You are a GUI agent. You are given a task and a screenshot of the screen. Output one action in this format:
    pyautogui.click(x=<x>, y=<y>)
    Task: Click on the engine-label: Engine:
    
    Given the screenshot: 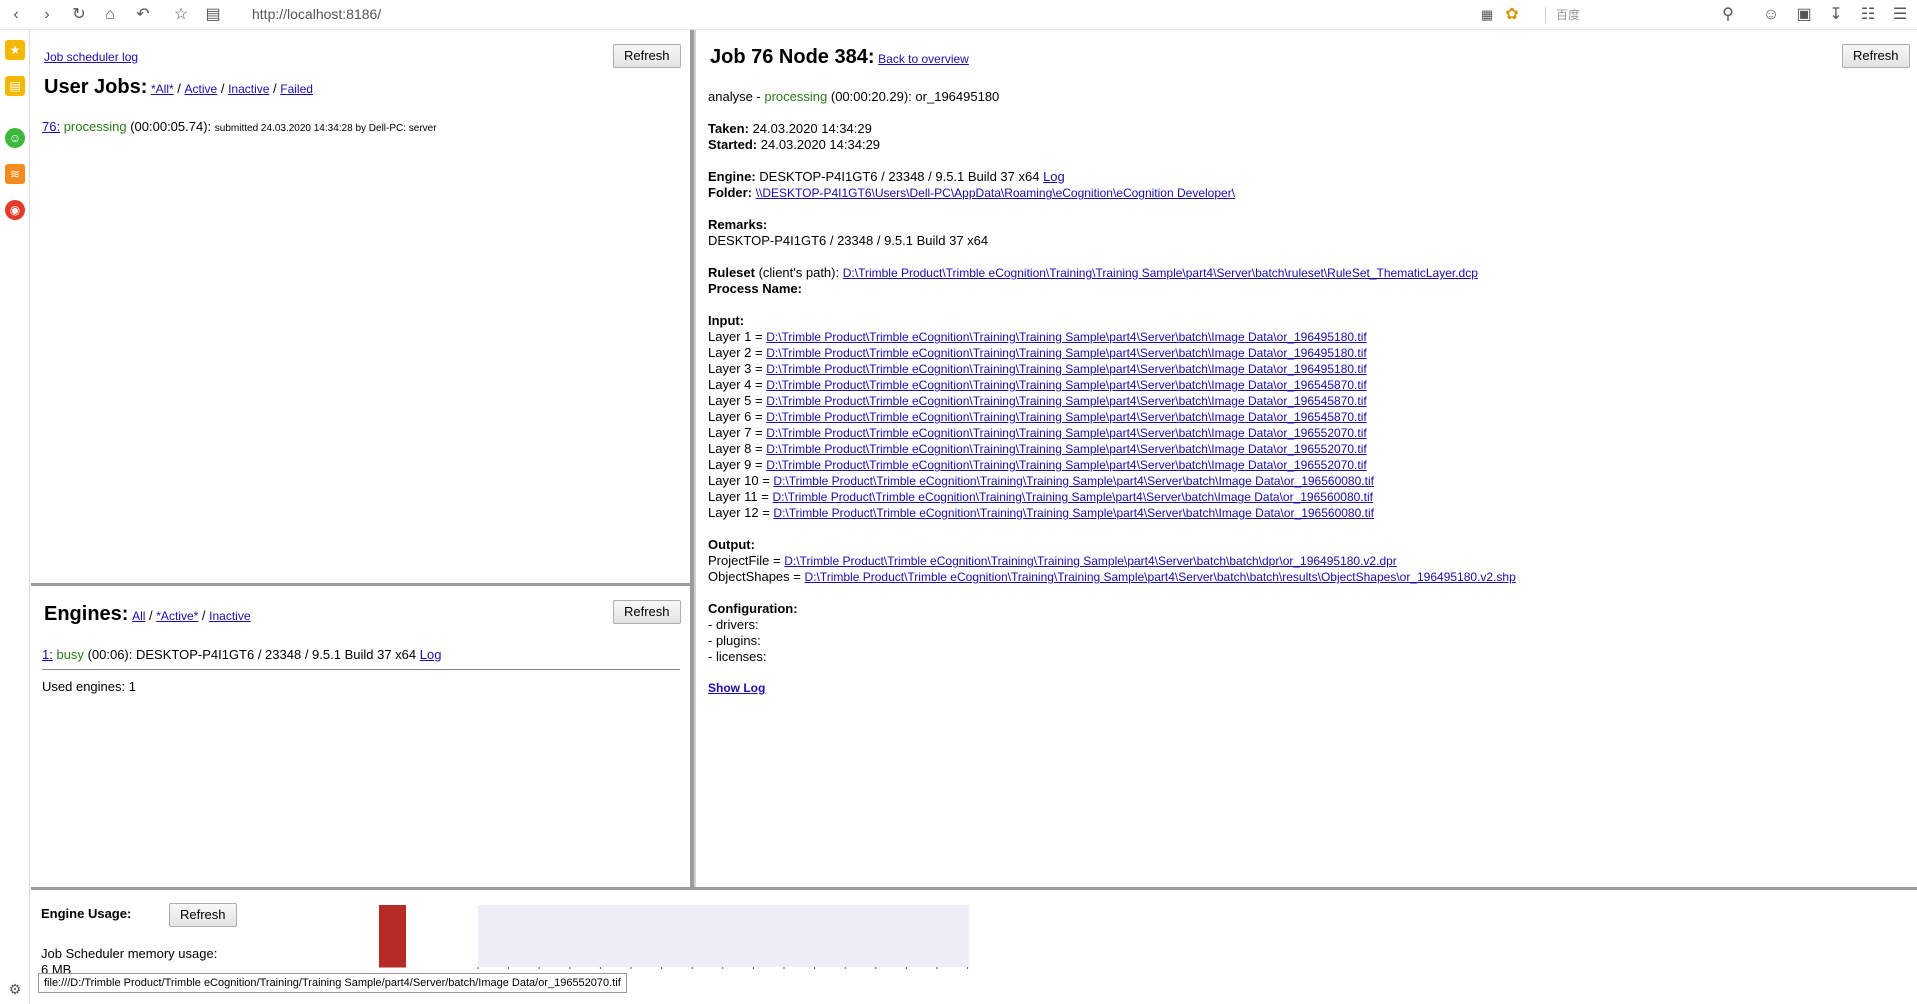 What is the action you would take?
    pyautogui.click(x=732, y=176)
    